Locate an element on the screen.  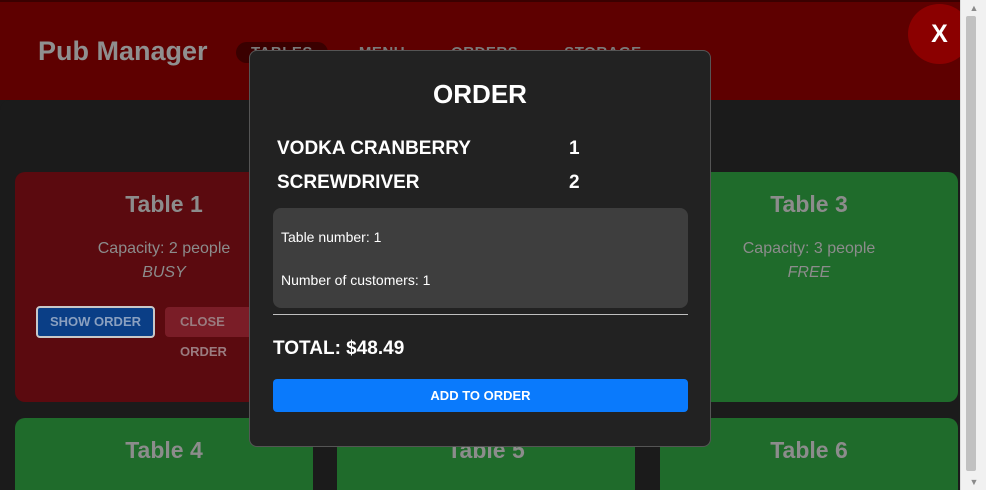
order-info-box: Table number: 1 Number of customers: 1 is located at coordinates (480, 258).